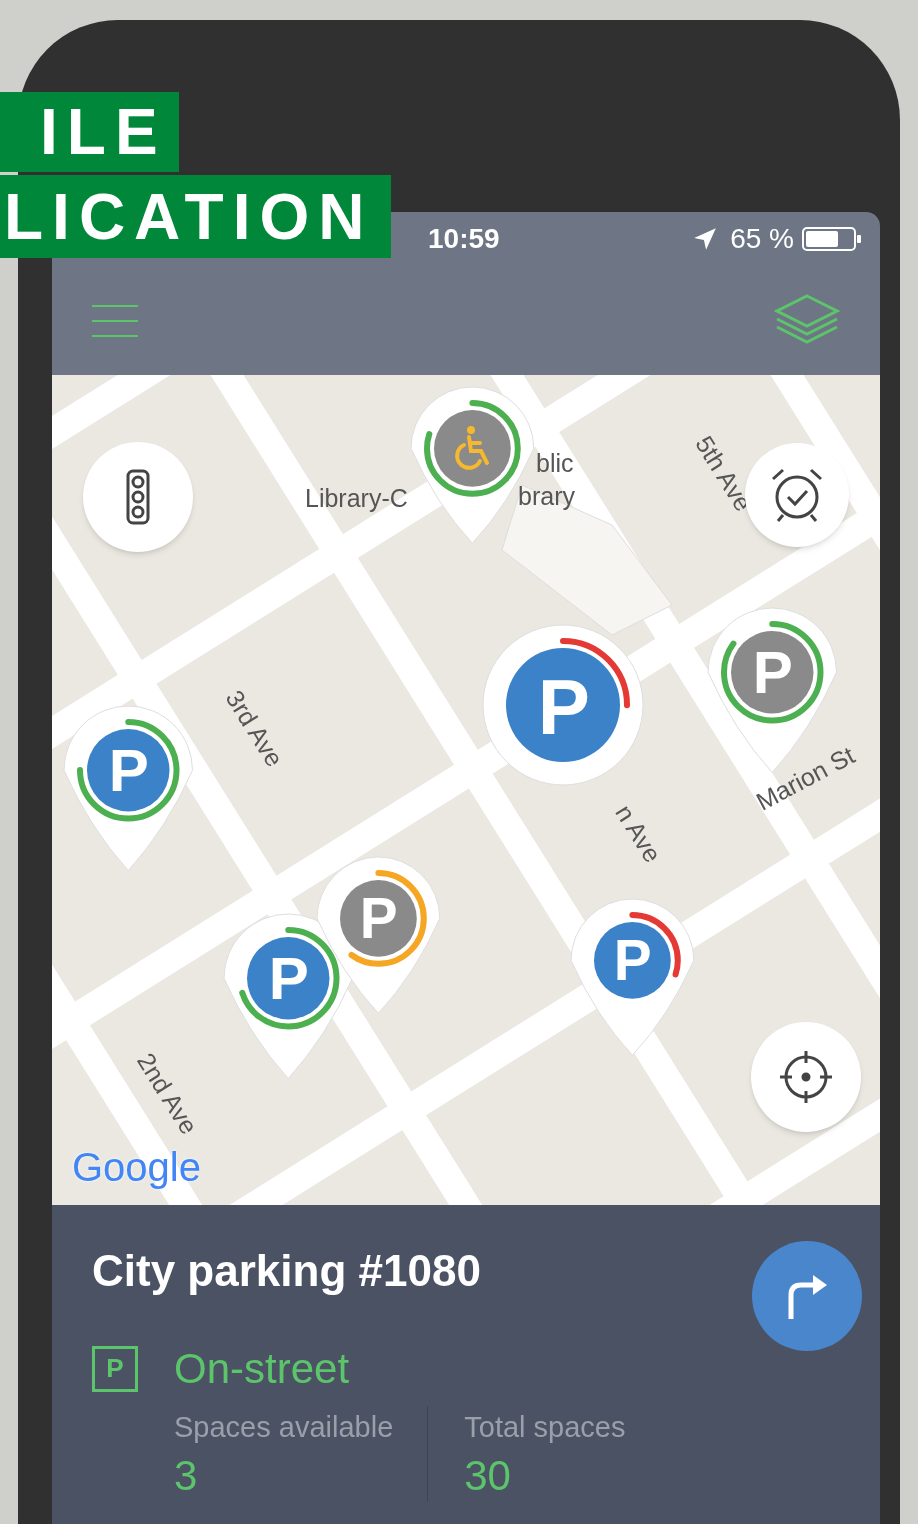 The width and height of the screenshot is (918, 1524). I want to click on street-label: n Ave, so click(638, 834).